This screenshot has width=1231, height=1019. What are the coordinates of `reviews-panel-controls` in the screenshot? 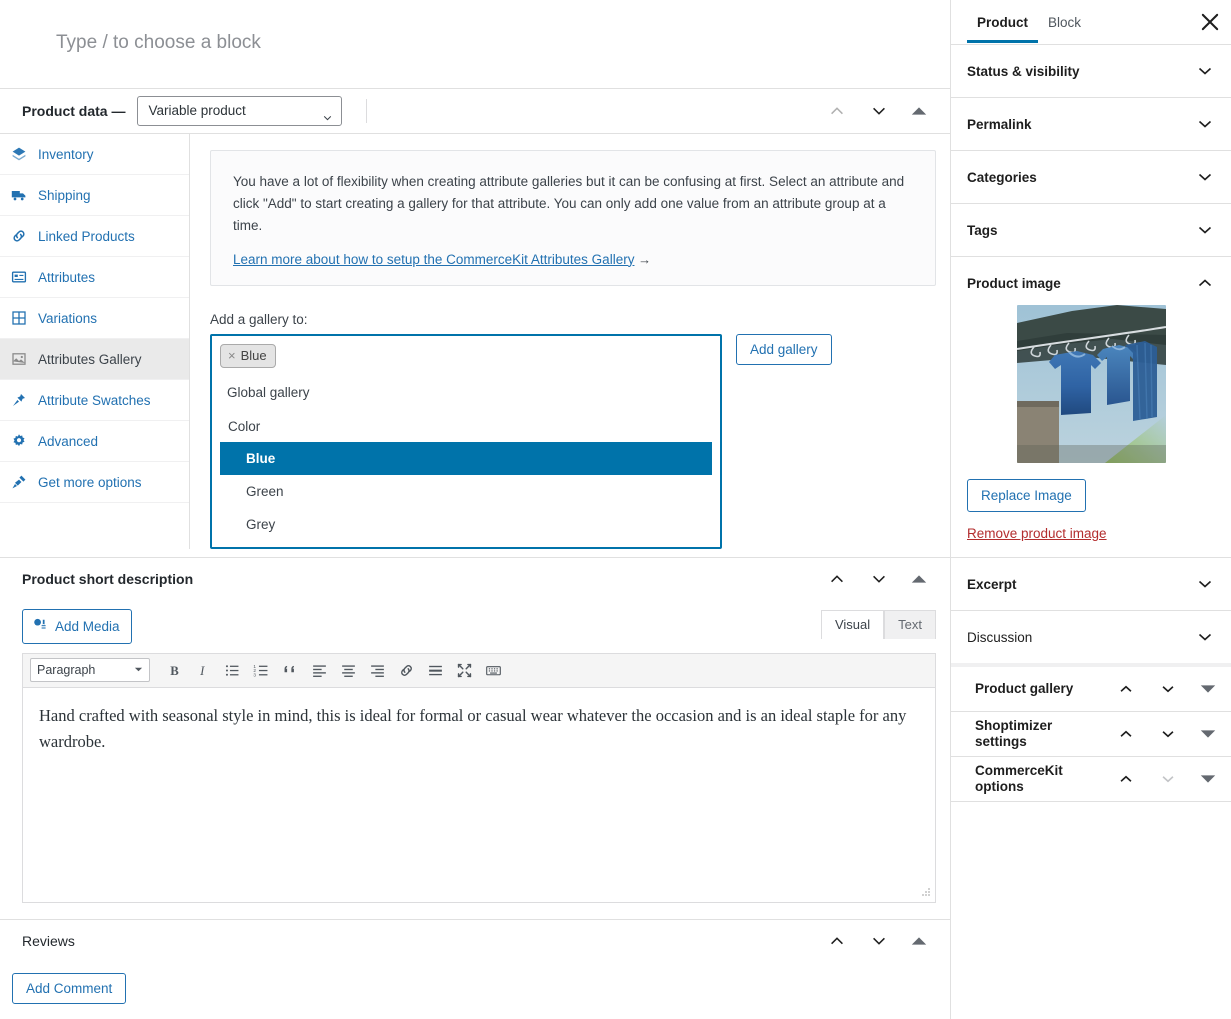 It's located at (881, 941).